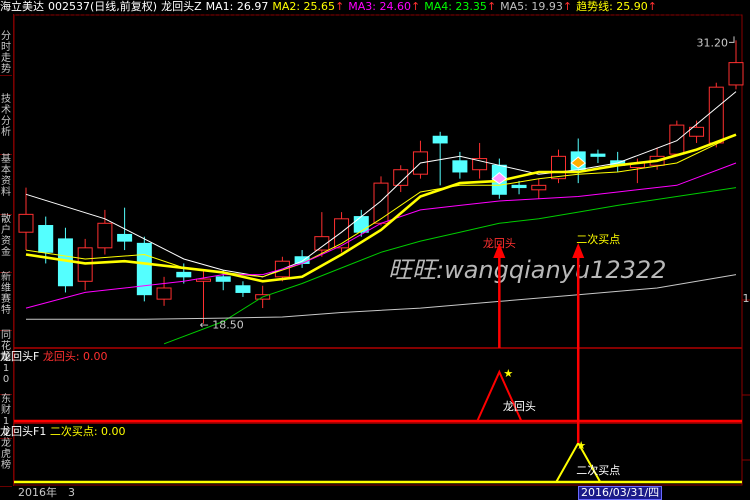 This screenshot has width=750, height=500. Describe the element at coordinates (375, 493) in the screenshot. I see `date-scroll-bar: 2016年 3 2016/03/31/四` at that location.